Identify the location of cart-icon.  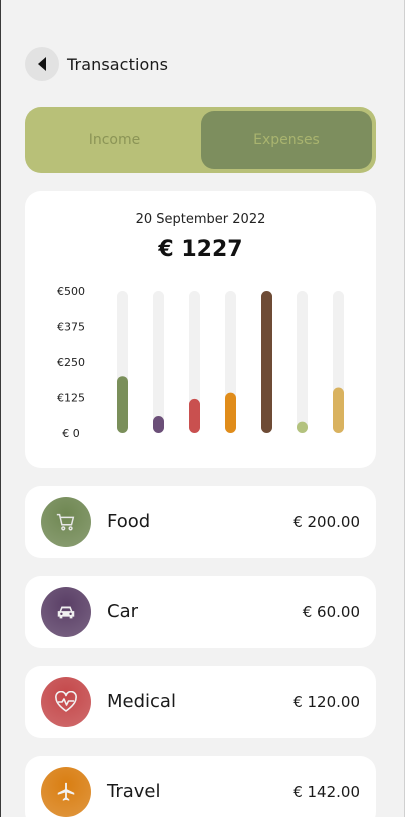
(65, 522).